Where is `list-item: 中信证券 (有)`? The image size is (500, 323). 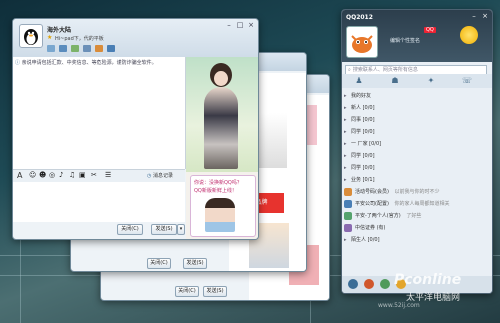 list-item: 中信证券 (有) is located at coordinates (415, 228).